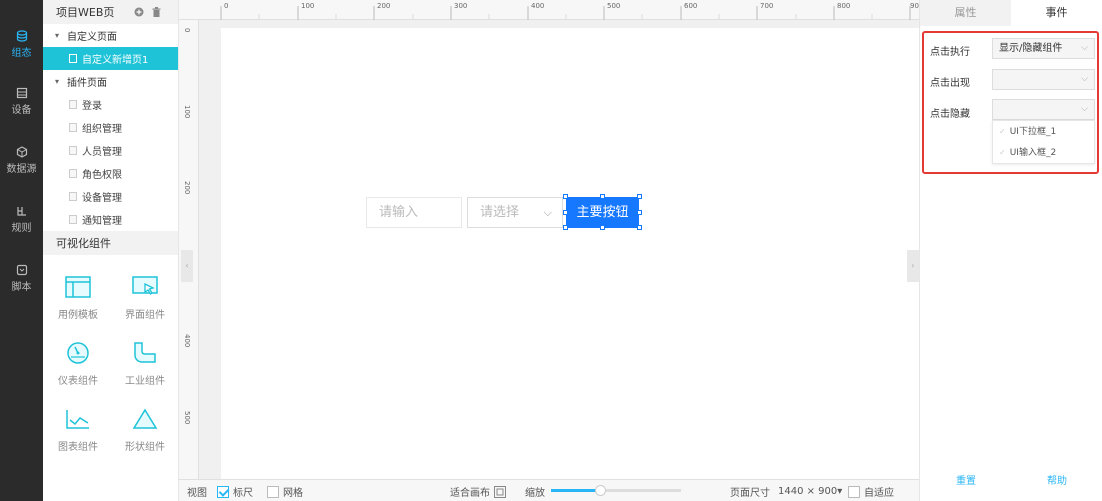 This screenshot has width=1102, height=501. What do you see at coordinates (810, 491) in the screenshot?
I see `page-size-select: 1440 × 900▾` at bounding box center [810, 491].